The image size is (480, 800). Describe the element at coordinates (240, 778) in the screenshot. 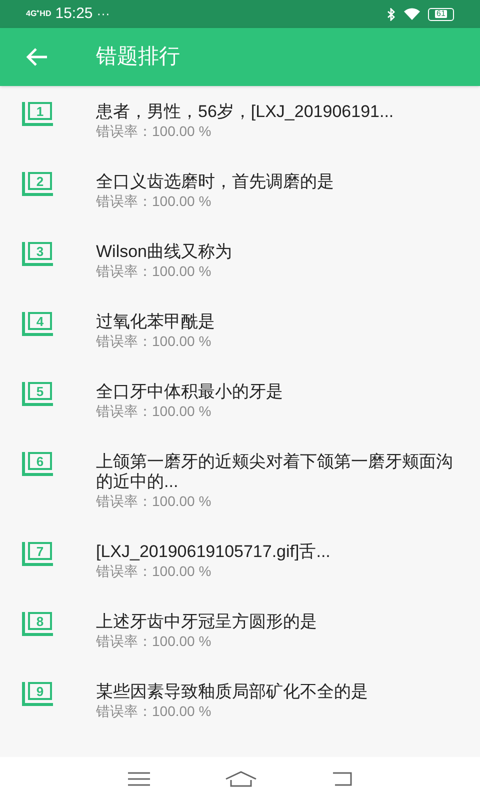

I see `home-icon` at that location.